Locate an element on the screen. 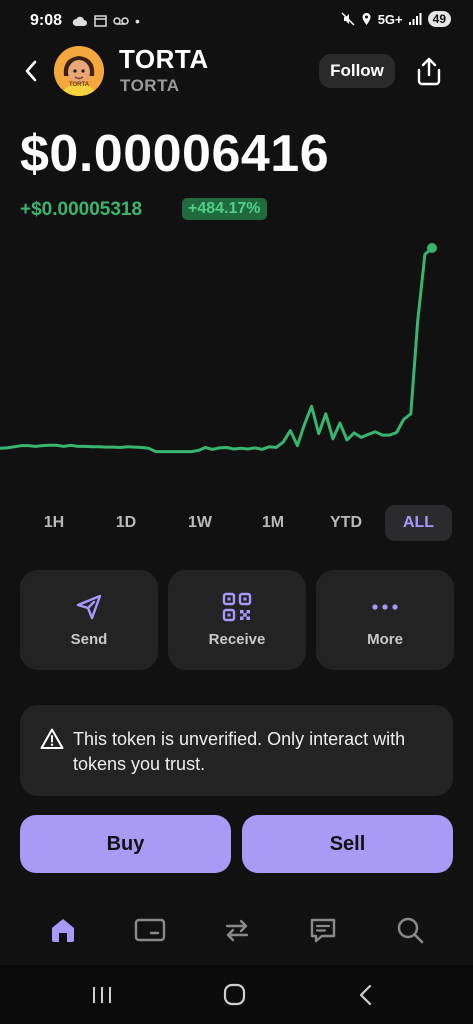 This screenshot has width=473, height=1024. range-tab-ytd: YTD is located at coordinates (346, 523).